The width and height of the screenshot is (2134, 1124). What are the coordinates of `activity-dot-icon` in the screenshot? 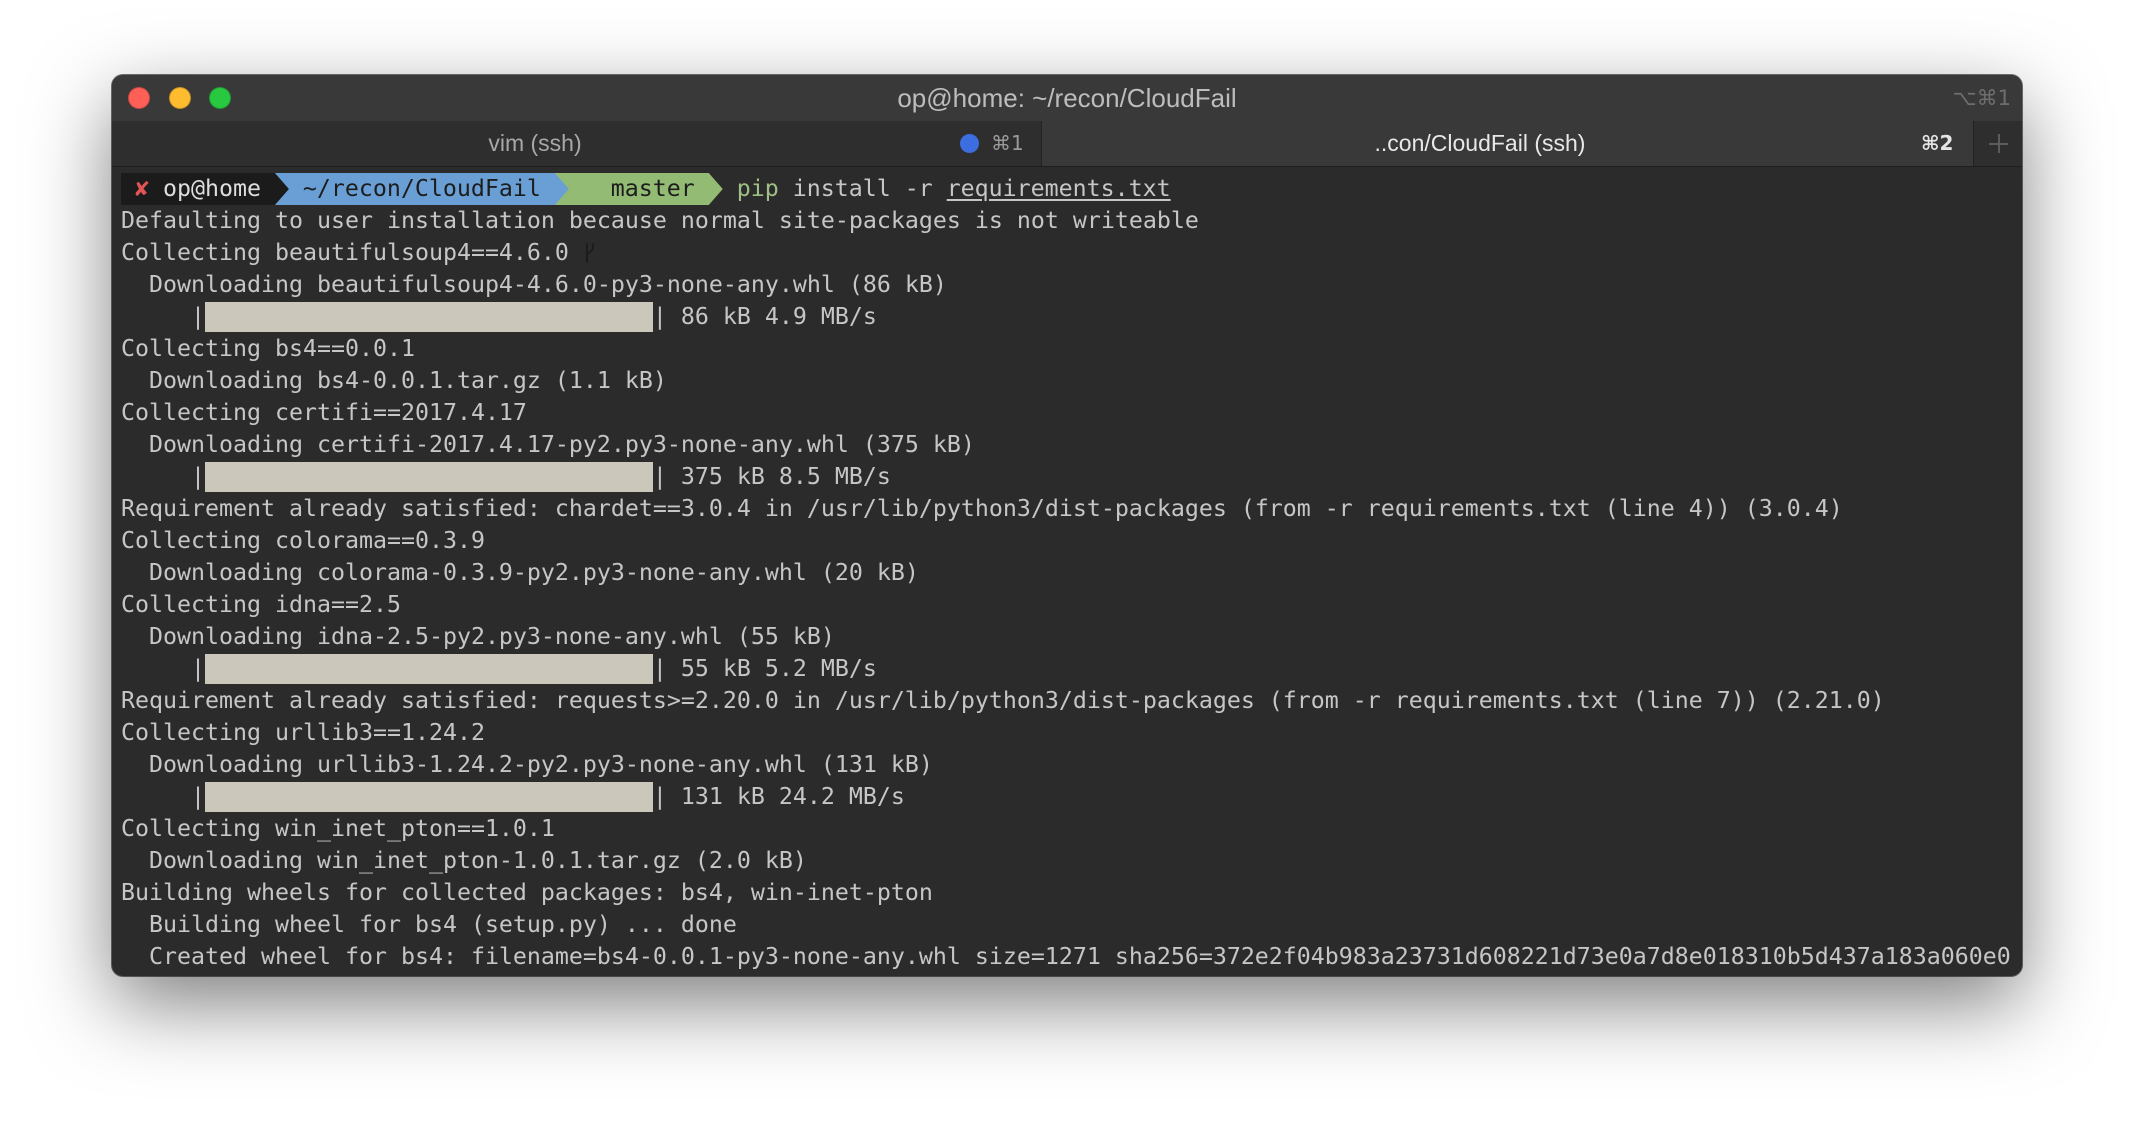 It's located at (969, 143).